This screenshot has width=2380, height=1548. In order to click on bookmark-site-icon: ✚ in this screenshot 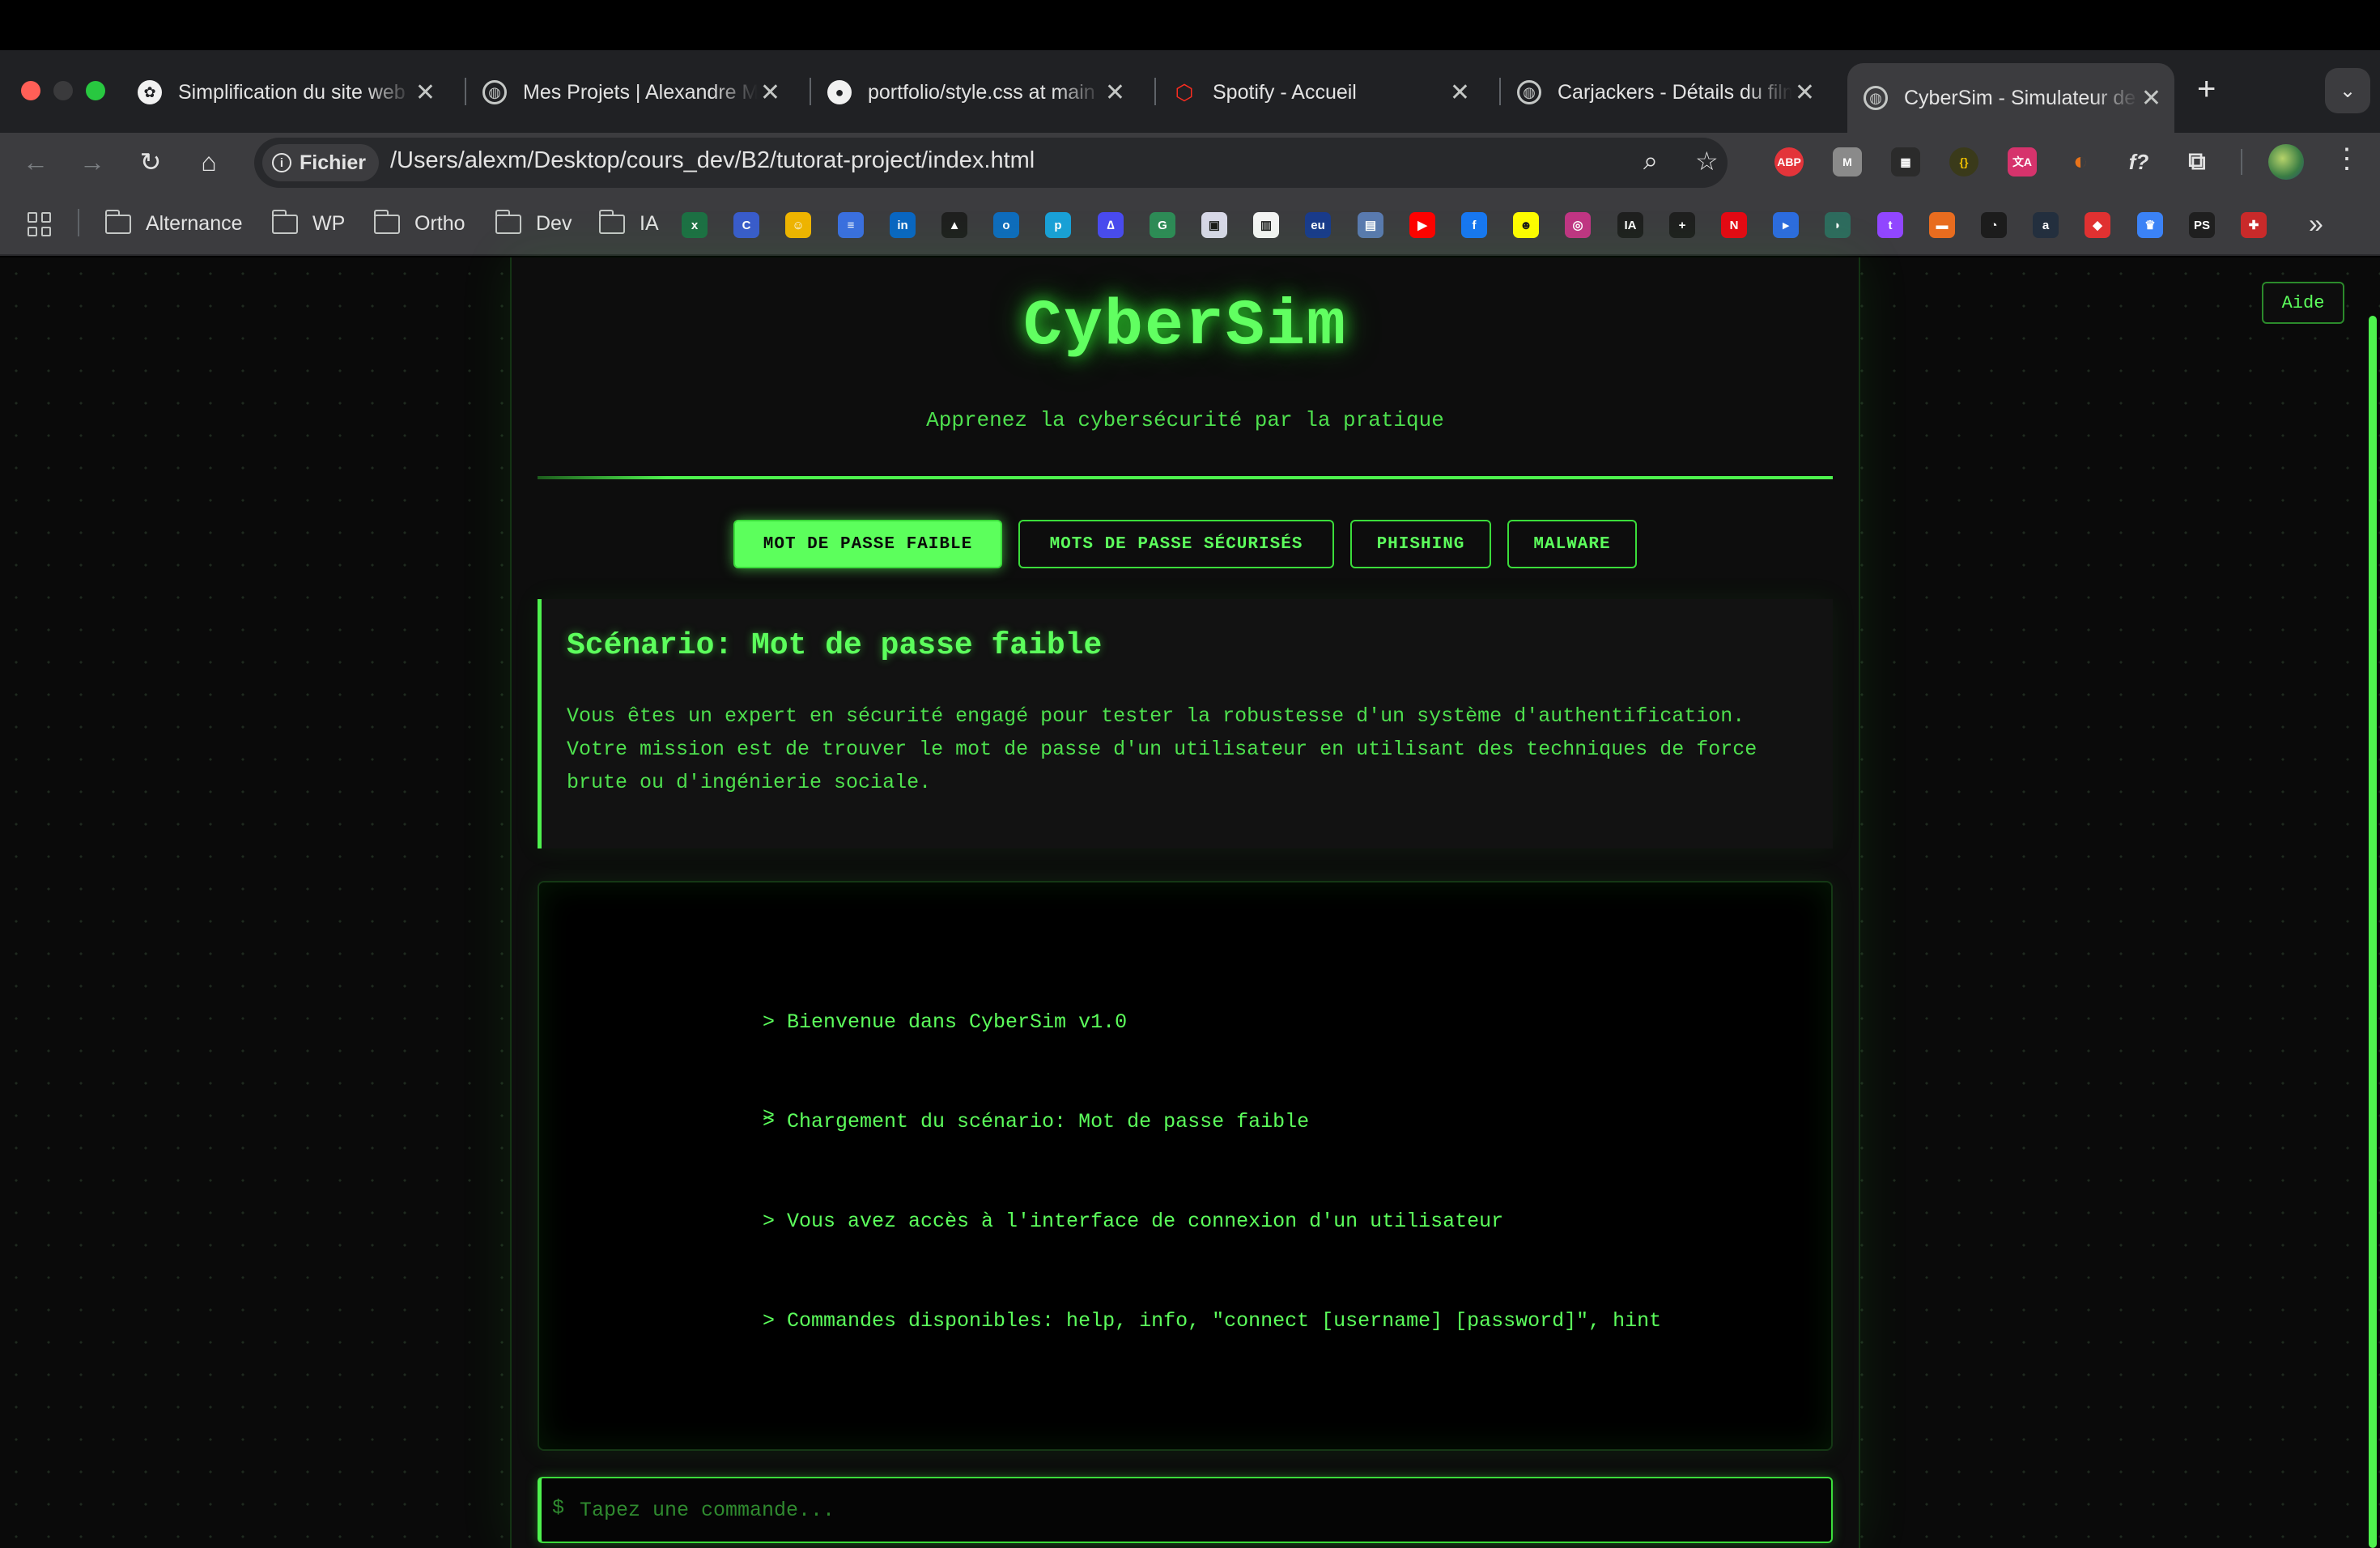, I will do `click(2254, 225)`.